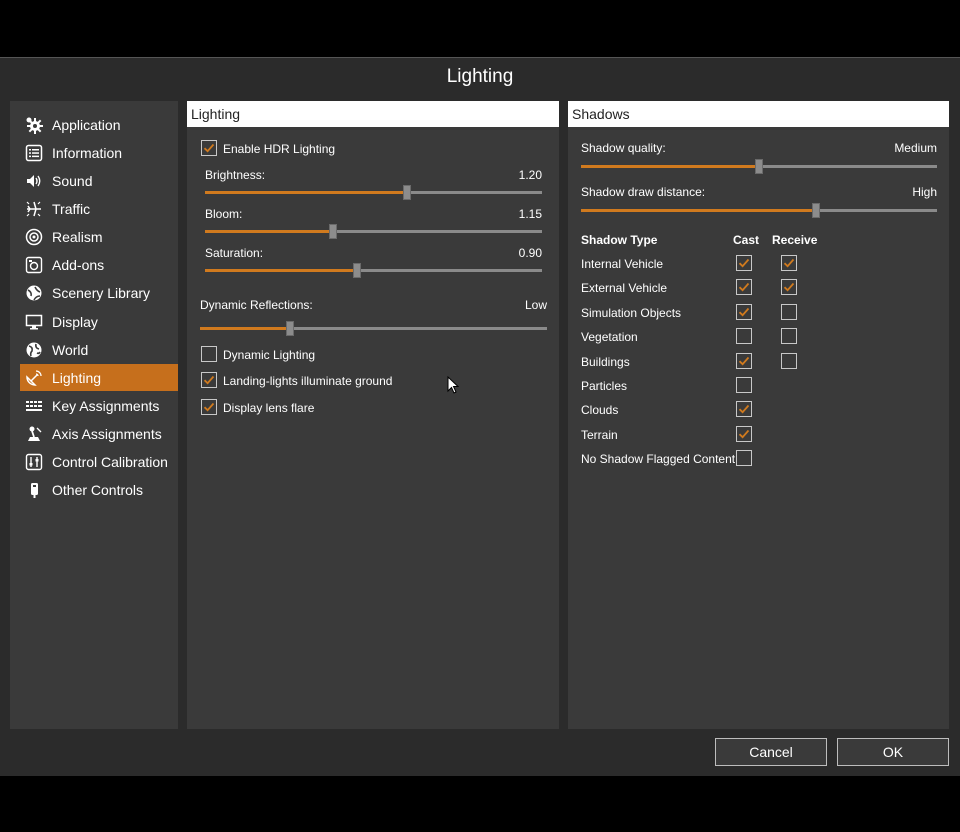 This screenshot has width=960, height=832. I want to click on controller-icon, so click(34, 490).